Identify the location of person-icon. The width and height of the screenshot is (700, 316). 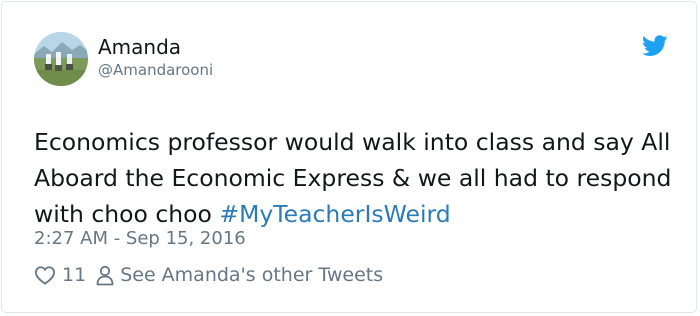
(105, 275).